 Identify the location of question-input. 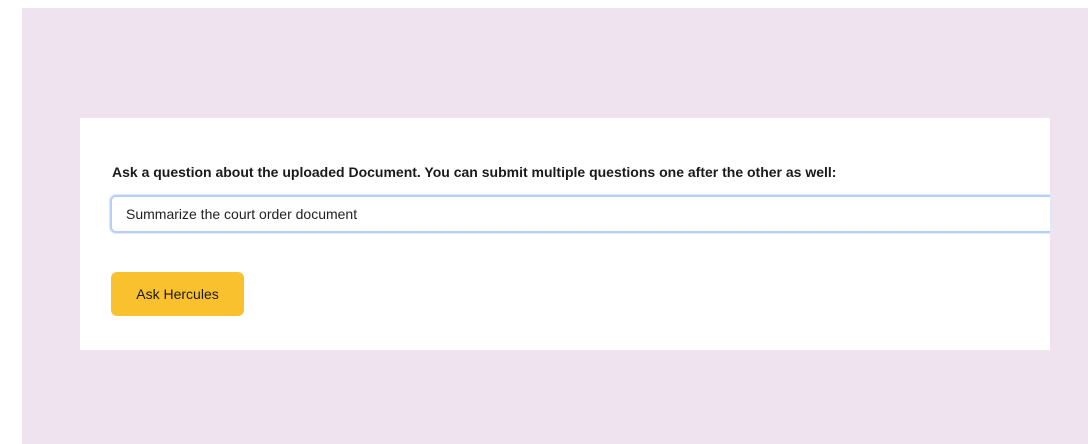
(580, 214).